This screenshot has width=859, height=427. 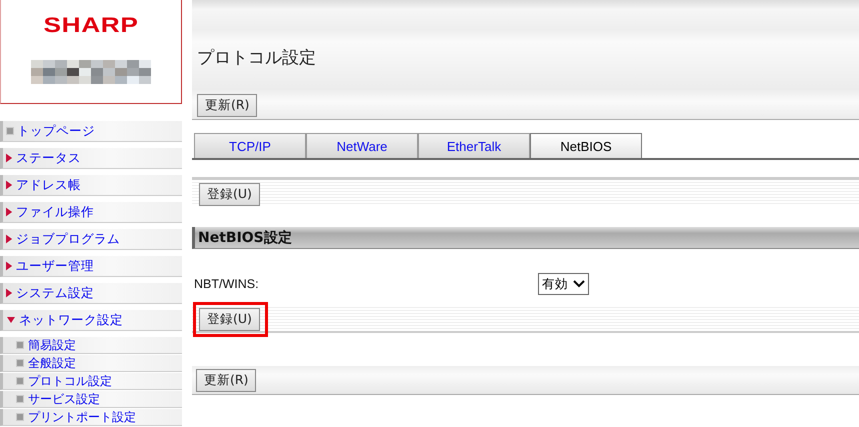 I want to click on nav-item: ファイル操作, so click(x=91, y=212).